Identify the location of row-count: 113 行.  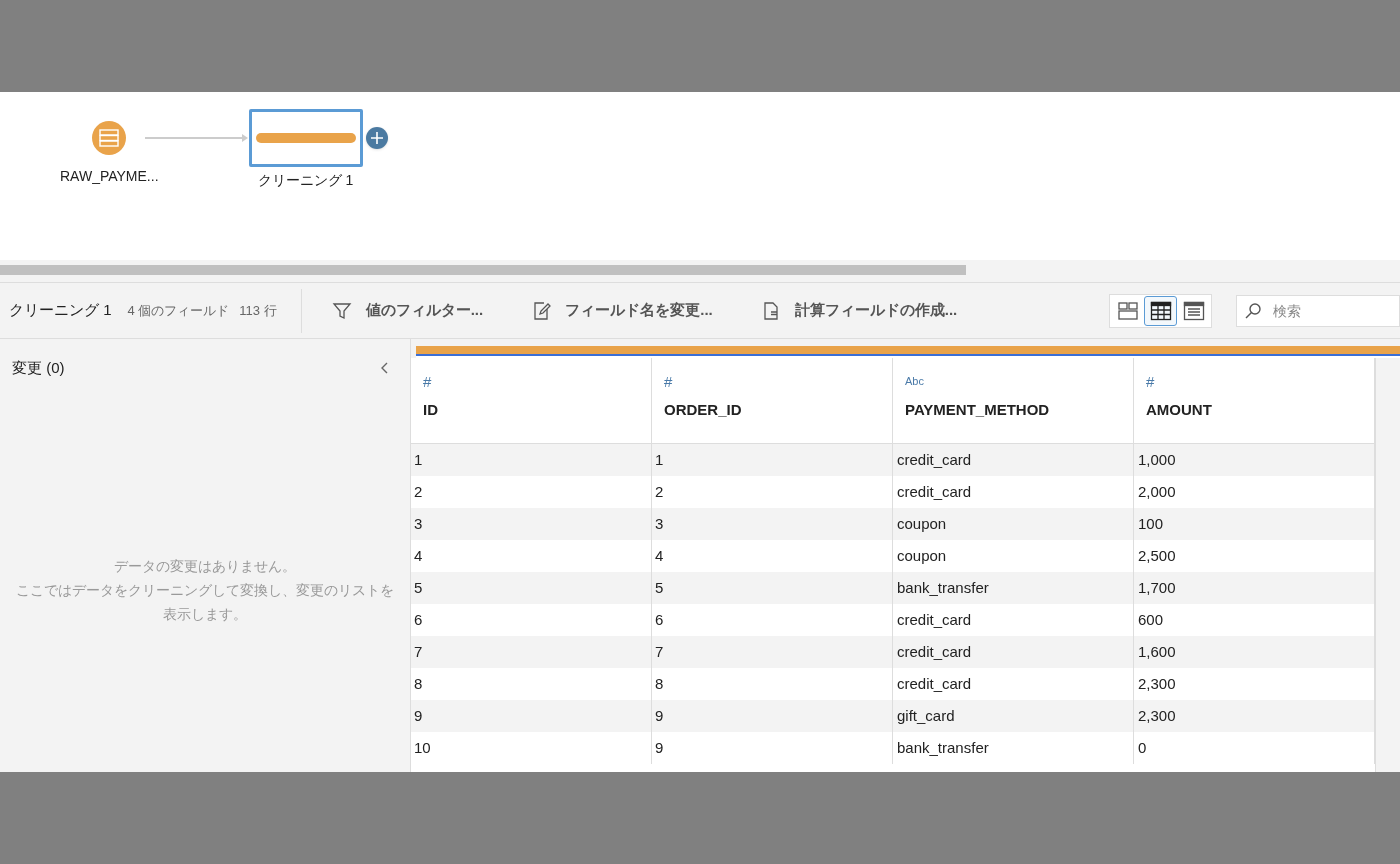
(258, 310).